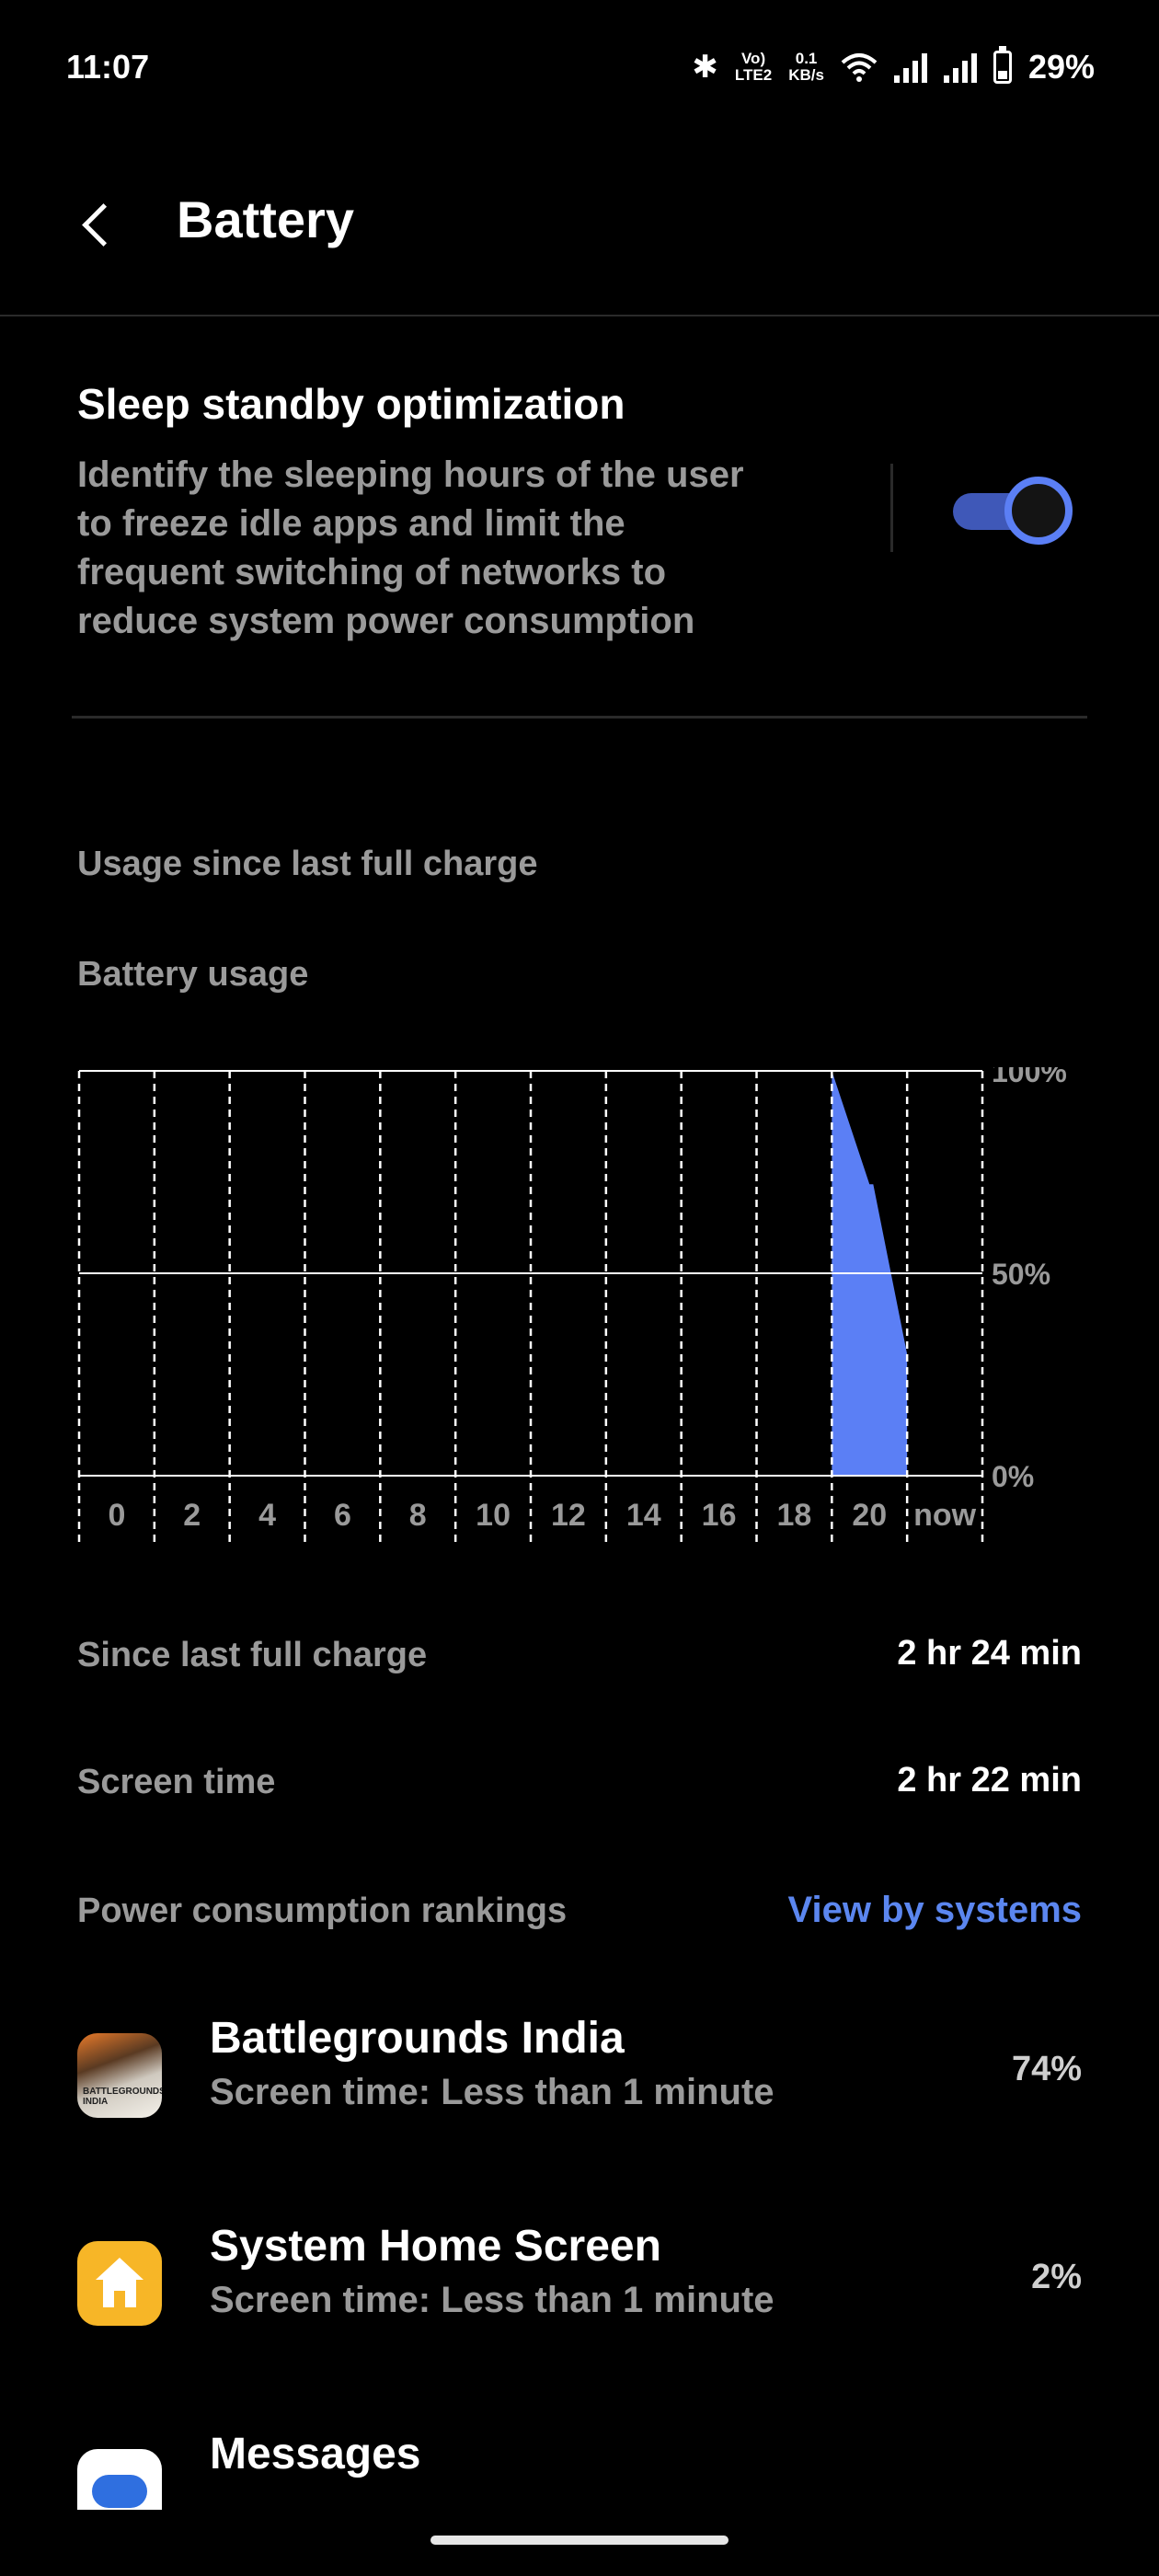  What do you see at coordinates (176, 1782) in the screenshot?
I see `screen-time-label: Screen time` at bounding box center [176, 1782].